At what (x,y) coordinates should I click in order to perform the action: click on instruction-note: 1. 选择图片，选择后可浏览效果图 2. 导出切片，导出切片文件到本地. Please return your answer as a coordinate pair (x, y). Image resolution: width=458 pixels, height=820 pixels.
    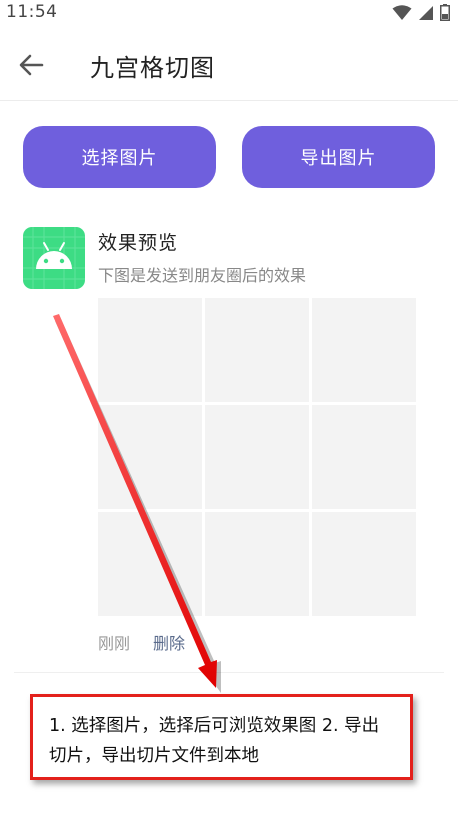
    Looking at the image, I should click on (221, 737).